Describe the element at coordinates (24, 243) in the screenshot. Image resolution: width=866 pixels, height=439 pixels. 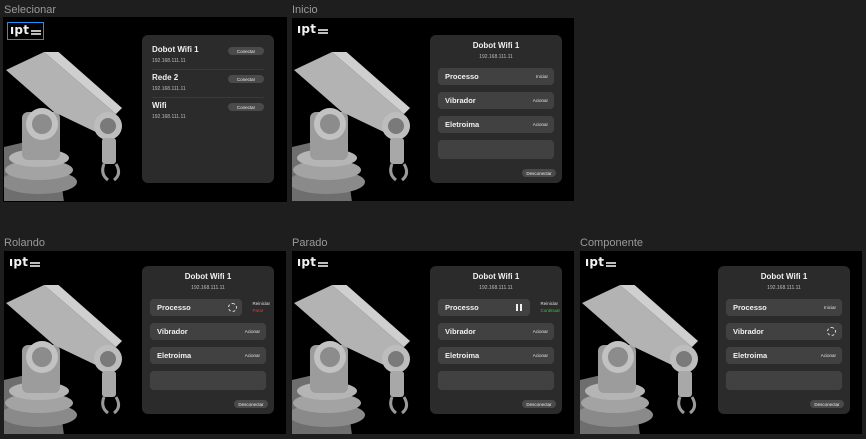
I see `frame-label-rolando: Rolando` at that location.